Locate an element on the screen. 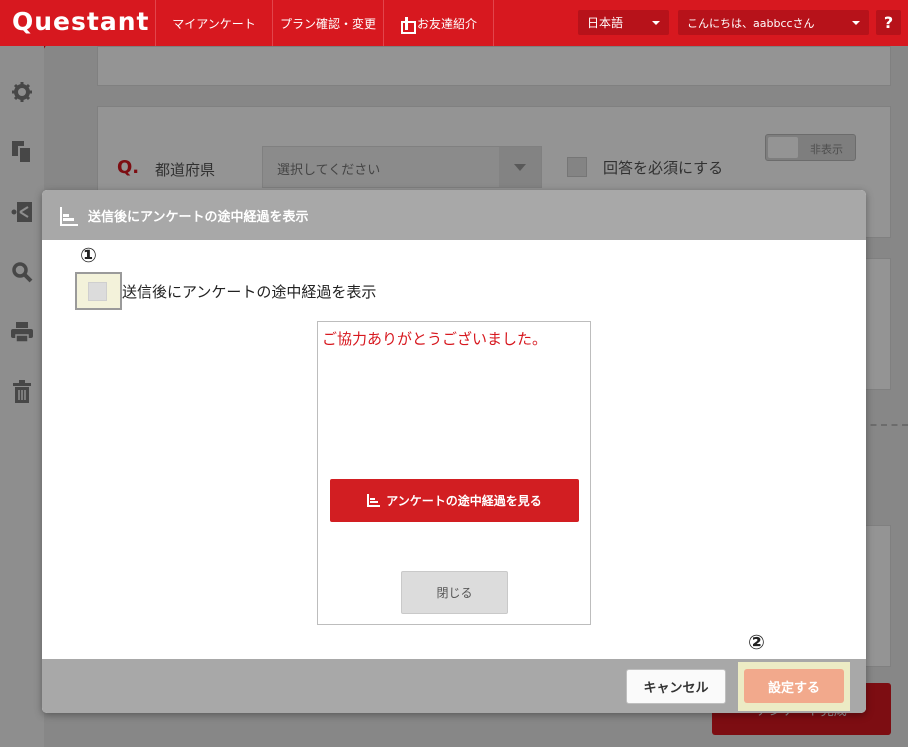 The width and height of the screenshot is (908, 747). step-marker-2: ② is located at coordinates (756, 642).